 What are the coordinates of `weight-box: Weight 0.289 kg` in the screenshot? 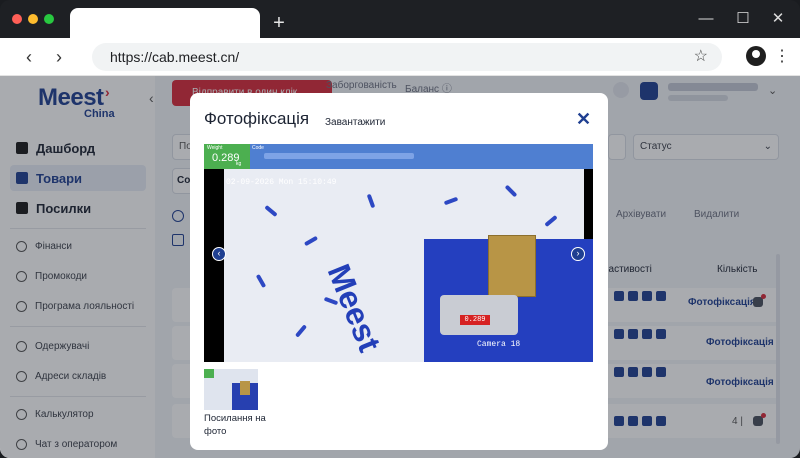 It's located at (227, 156).